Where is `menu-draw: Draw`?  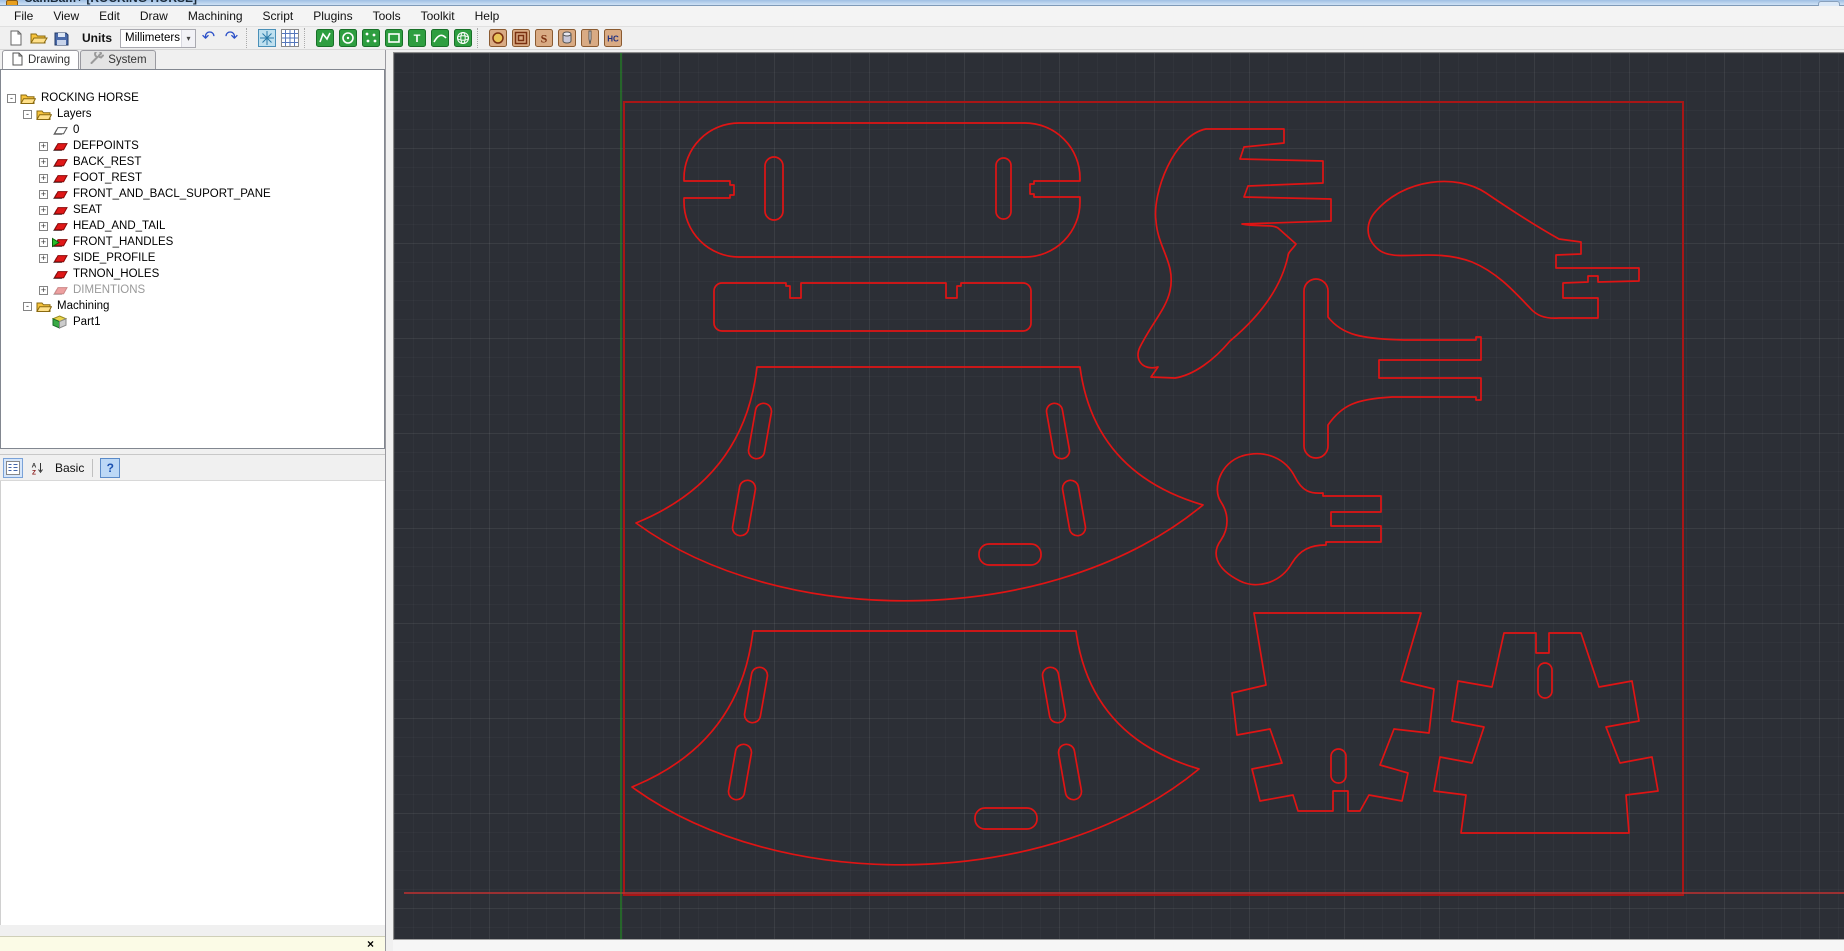 menu-draw: Draw is located at coordinates (154, 16).